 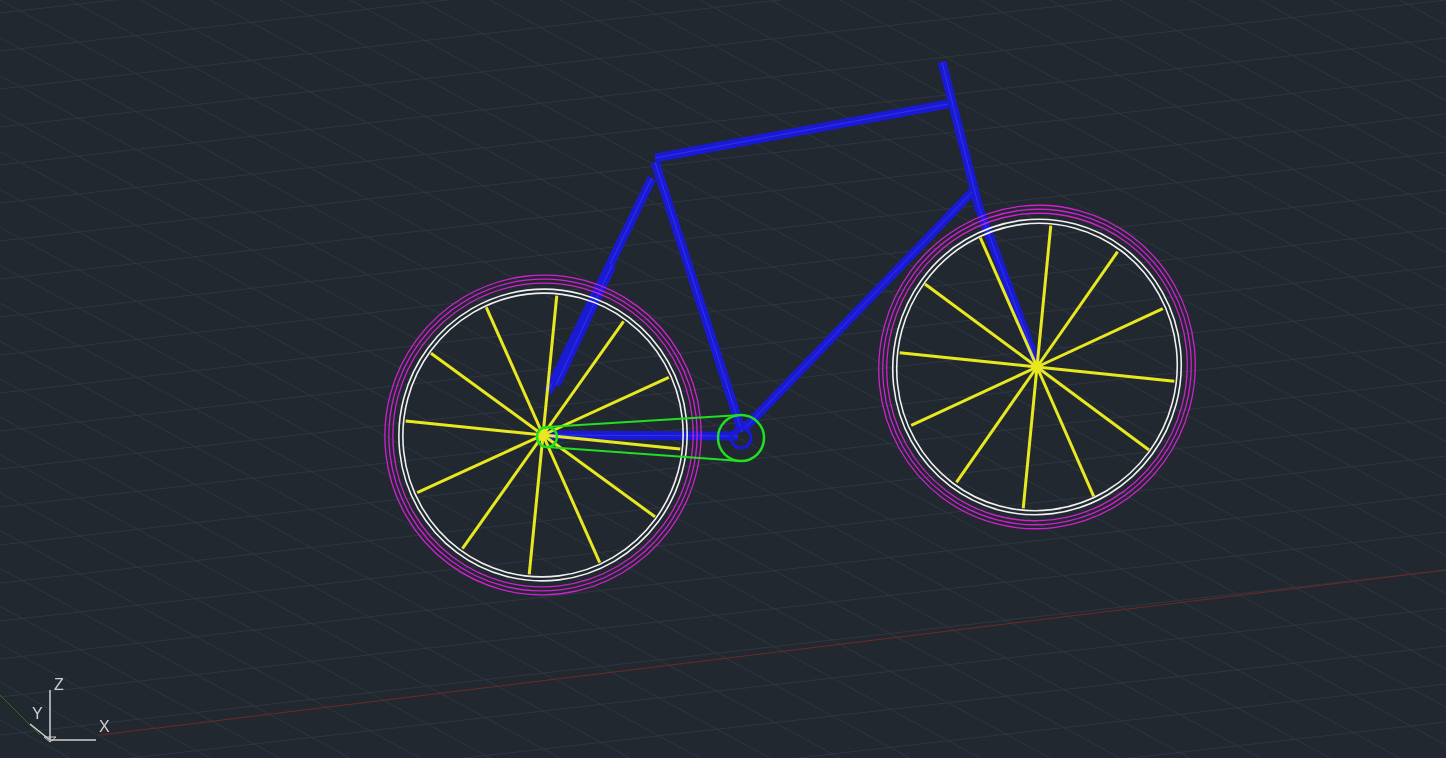 I want to click on axis-label: Z, so click(x=59, y=685).